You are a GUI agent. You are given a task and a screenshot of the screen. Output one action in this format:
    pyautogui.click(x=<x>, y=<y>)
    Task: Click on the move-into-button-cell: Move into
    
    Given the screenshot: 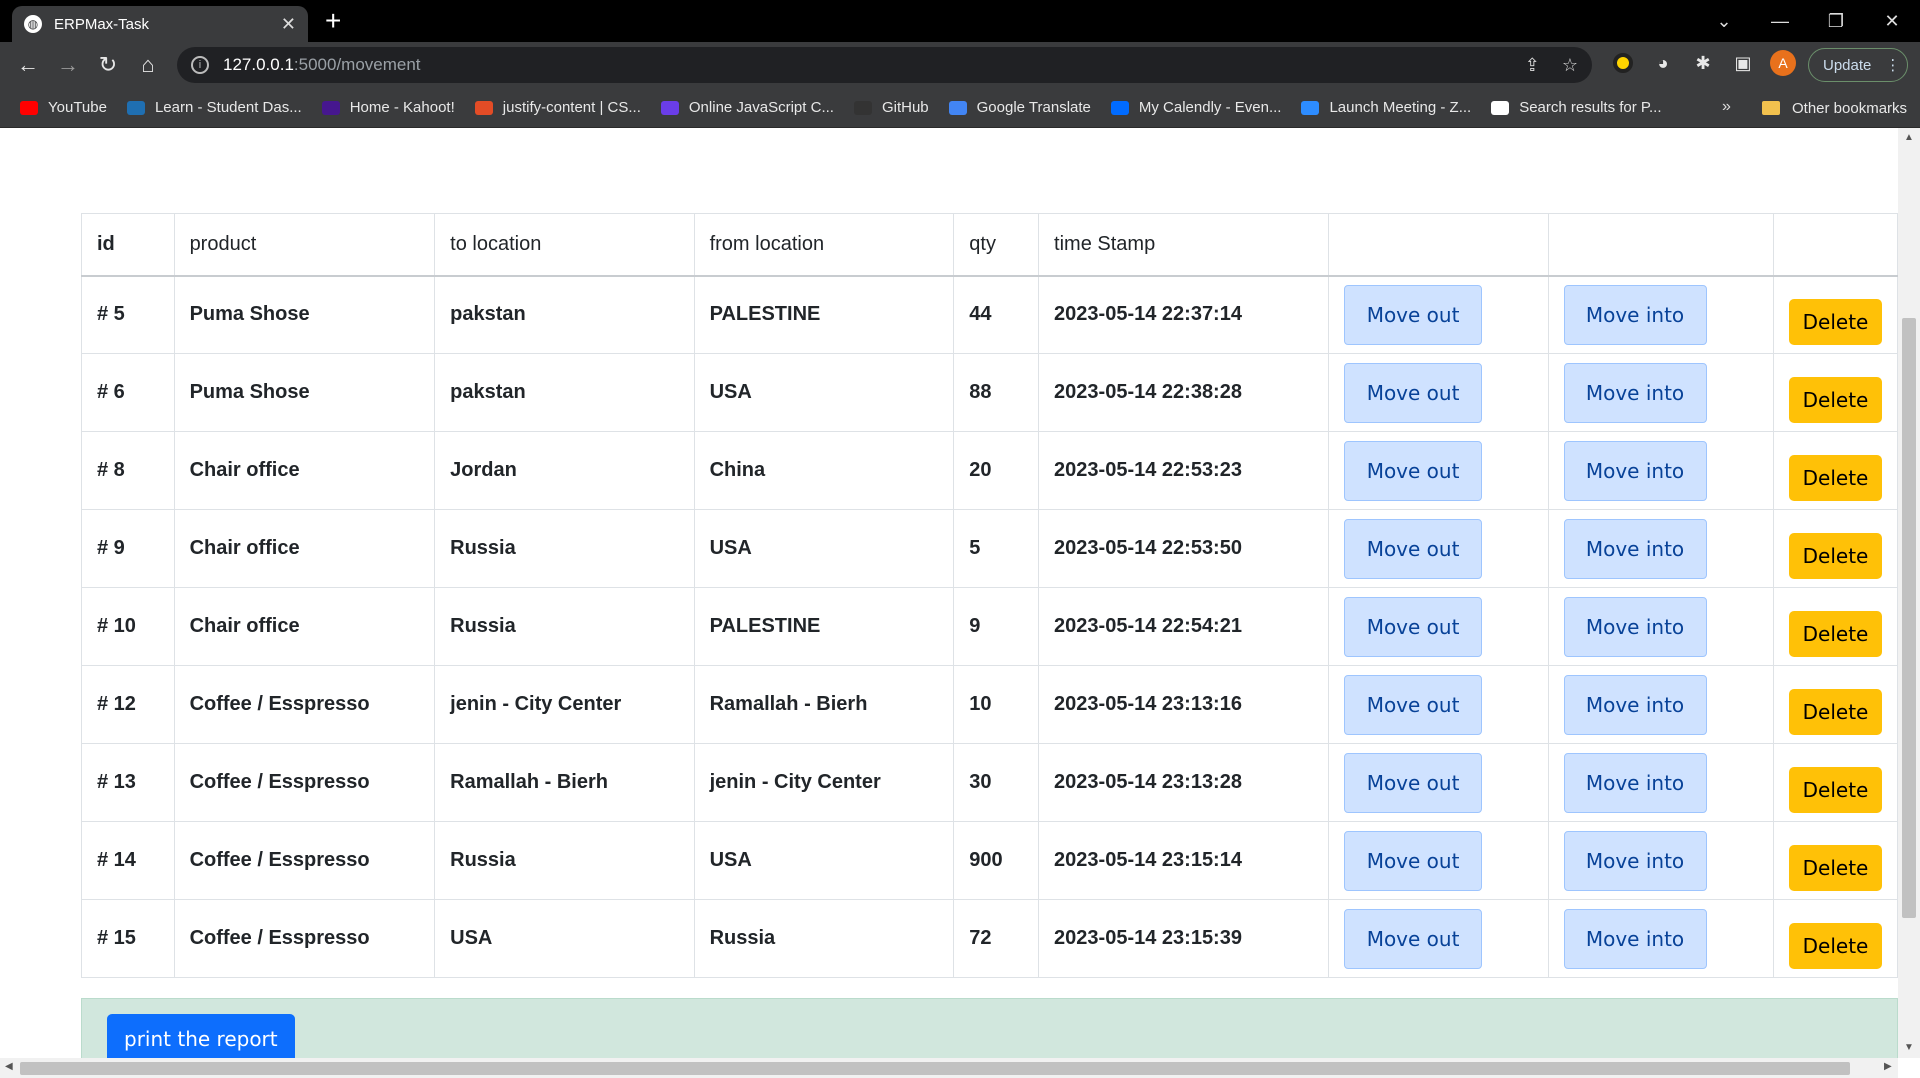 What is the action you would take?
    pyautogui.click(x=1661, y=393)
    